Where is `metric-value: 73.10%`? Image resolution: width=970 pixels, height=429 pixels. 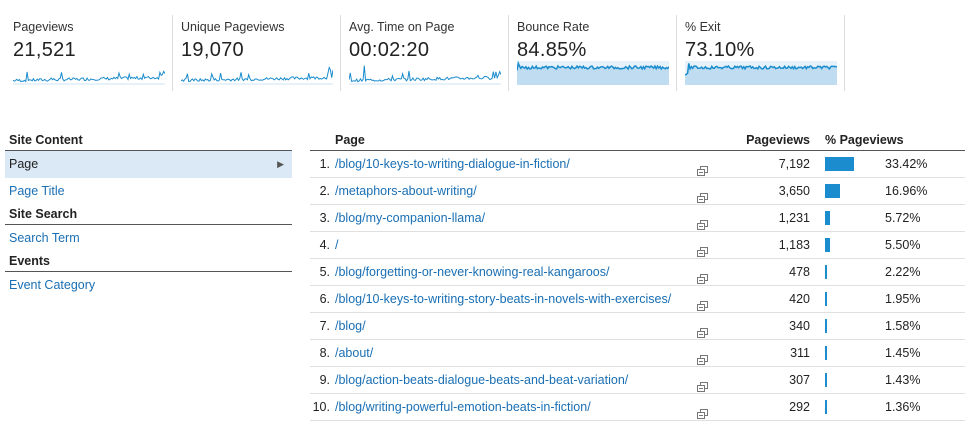
metric-value: 73.10% is located at coordinates (720, 50).